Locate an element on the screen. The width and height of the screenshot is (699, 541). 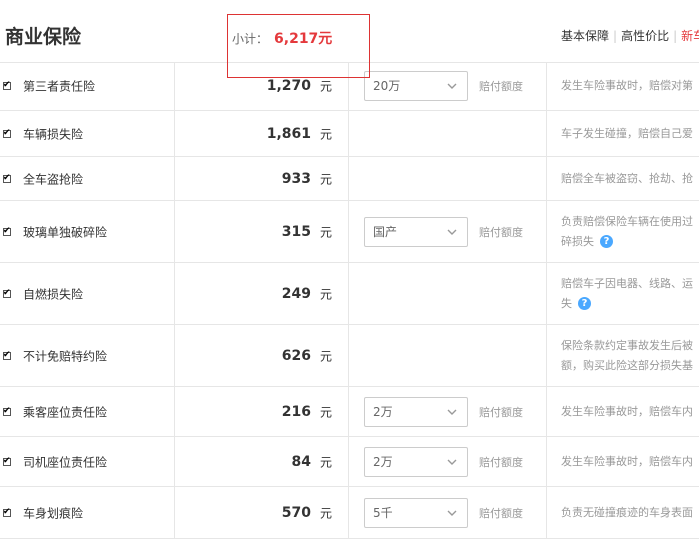
insurance-name: 自燃损失险 is located at coordinates (53, 294).